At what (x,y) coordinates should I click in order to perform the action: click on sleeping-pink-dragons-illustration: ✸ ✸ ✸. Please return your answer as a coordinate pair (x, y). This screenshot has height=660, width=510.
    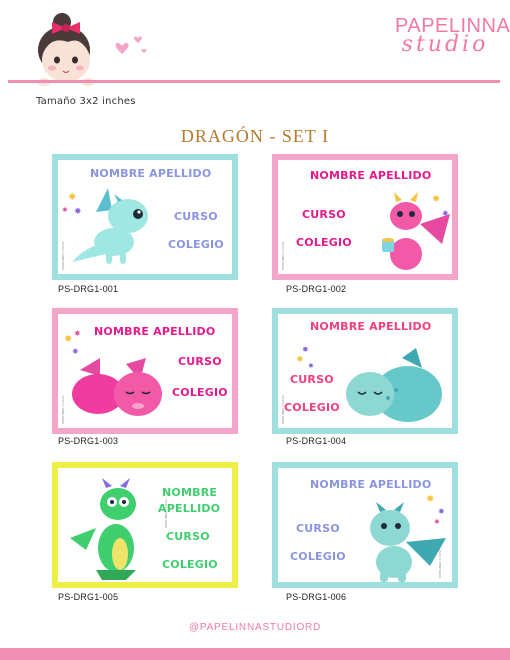
    Looking at the image, I should click on (113, 372).